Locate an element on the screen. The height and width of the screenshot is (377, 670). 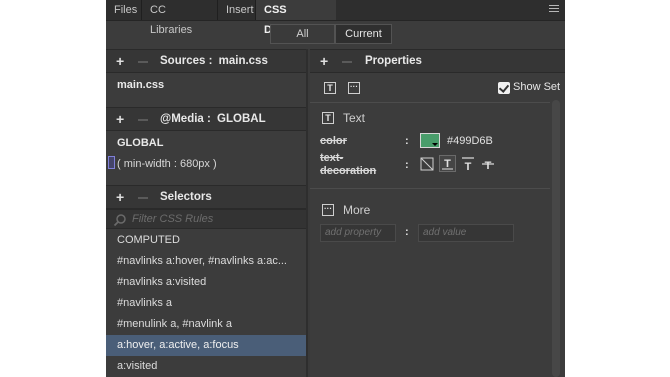
filter-css-rules-input: Filter CSS Rules is located at coordinates (206, 219).